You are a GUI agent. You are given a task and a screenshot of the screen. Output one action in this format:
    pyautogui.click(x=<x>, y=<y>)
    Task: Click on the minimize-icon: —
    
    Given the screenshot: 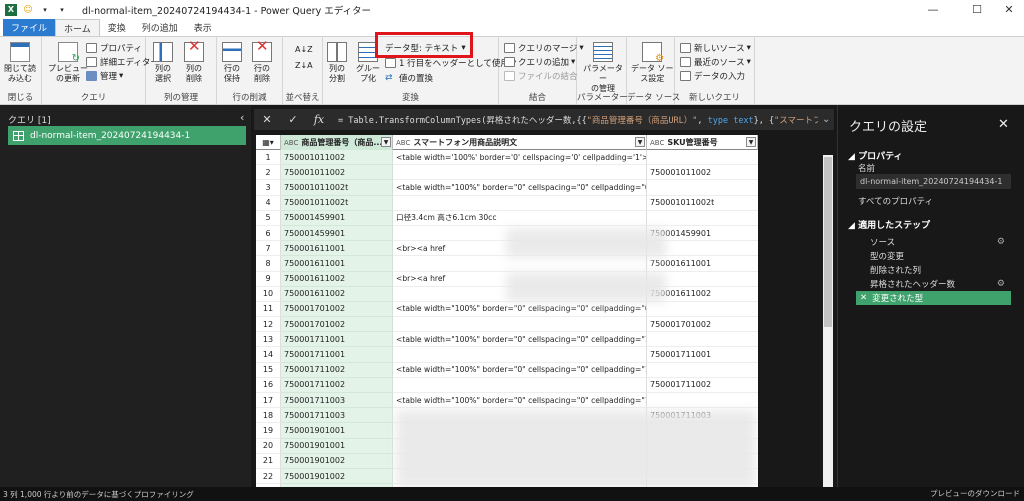 What is the action you would take?
    pyautogui.click(x=933, y=9)
    